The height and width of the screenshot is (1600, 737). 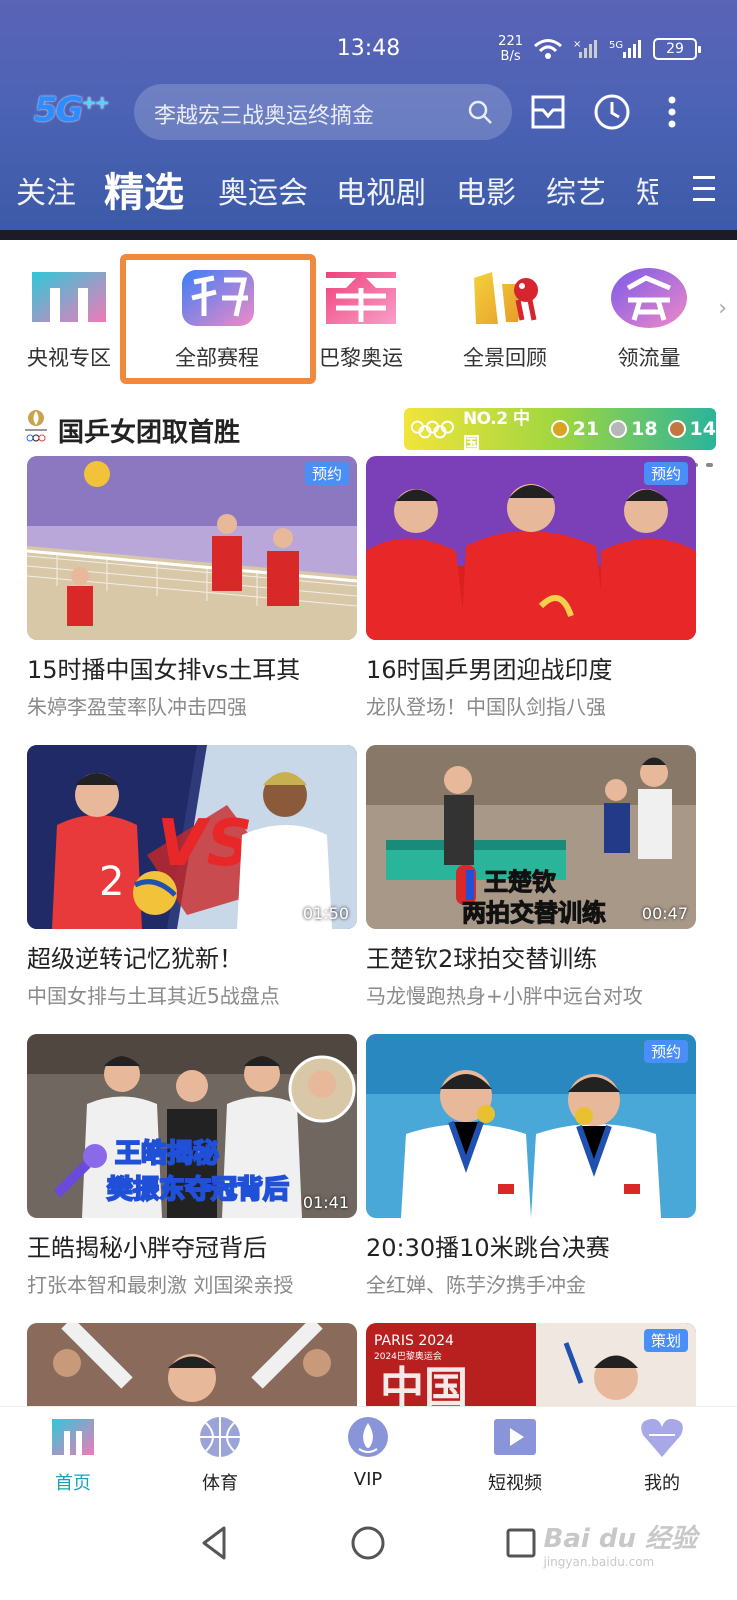 What do you see at coordinates (192, 667) in the screenshot?
I see `video-title: 15时播中国女排vs土耳其` at bounding box center [192, 667].